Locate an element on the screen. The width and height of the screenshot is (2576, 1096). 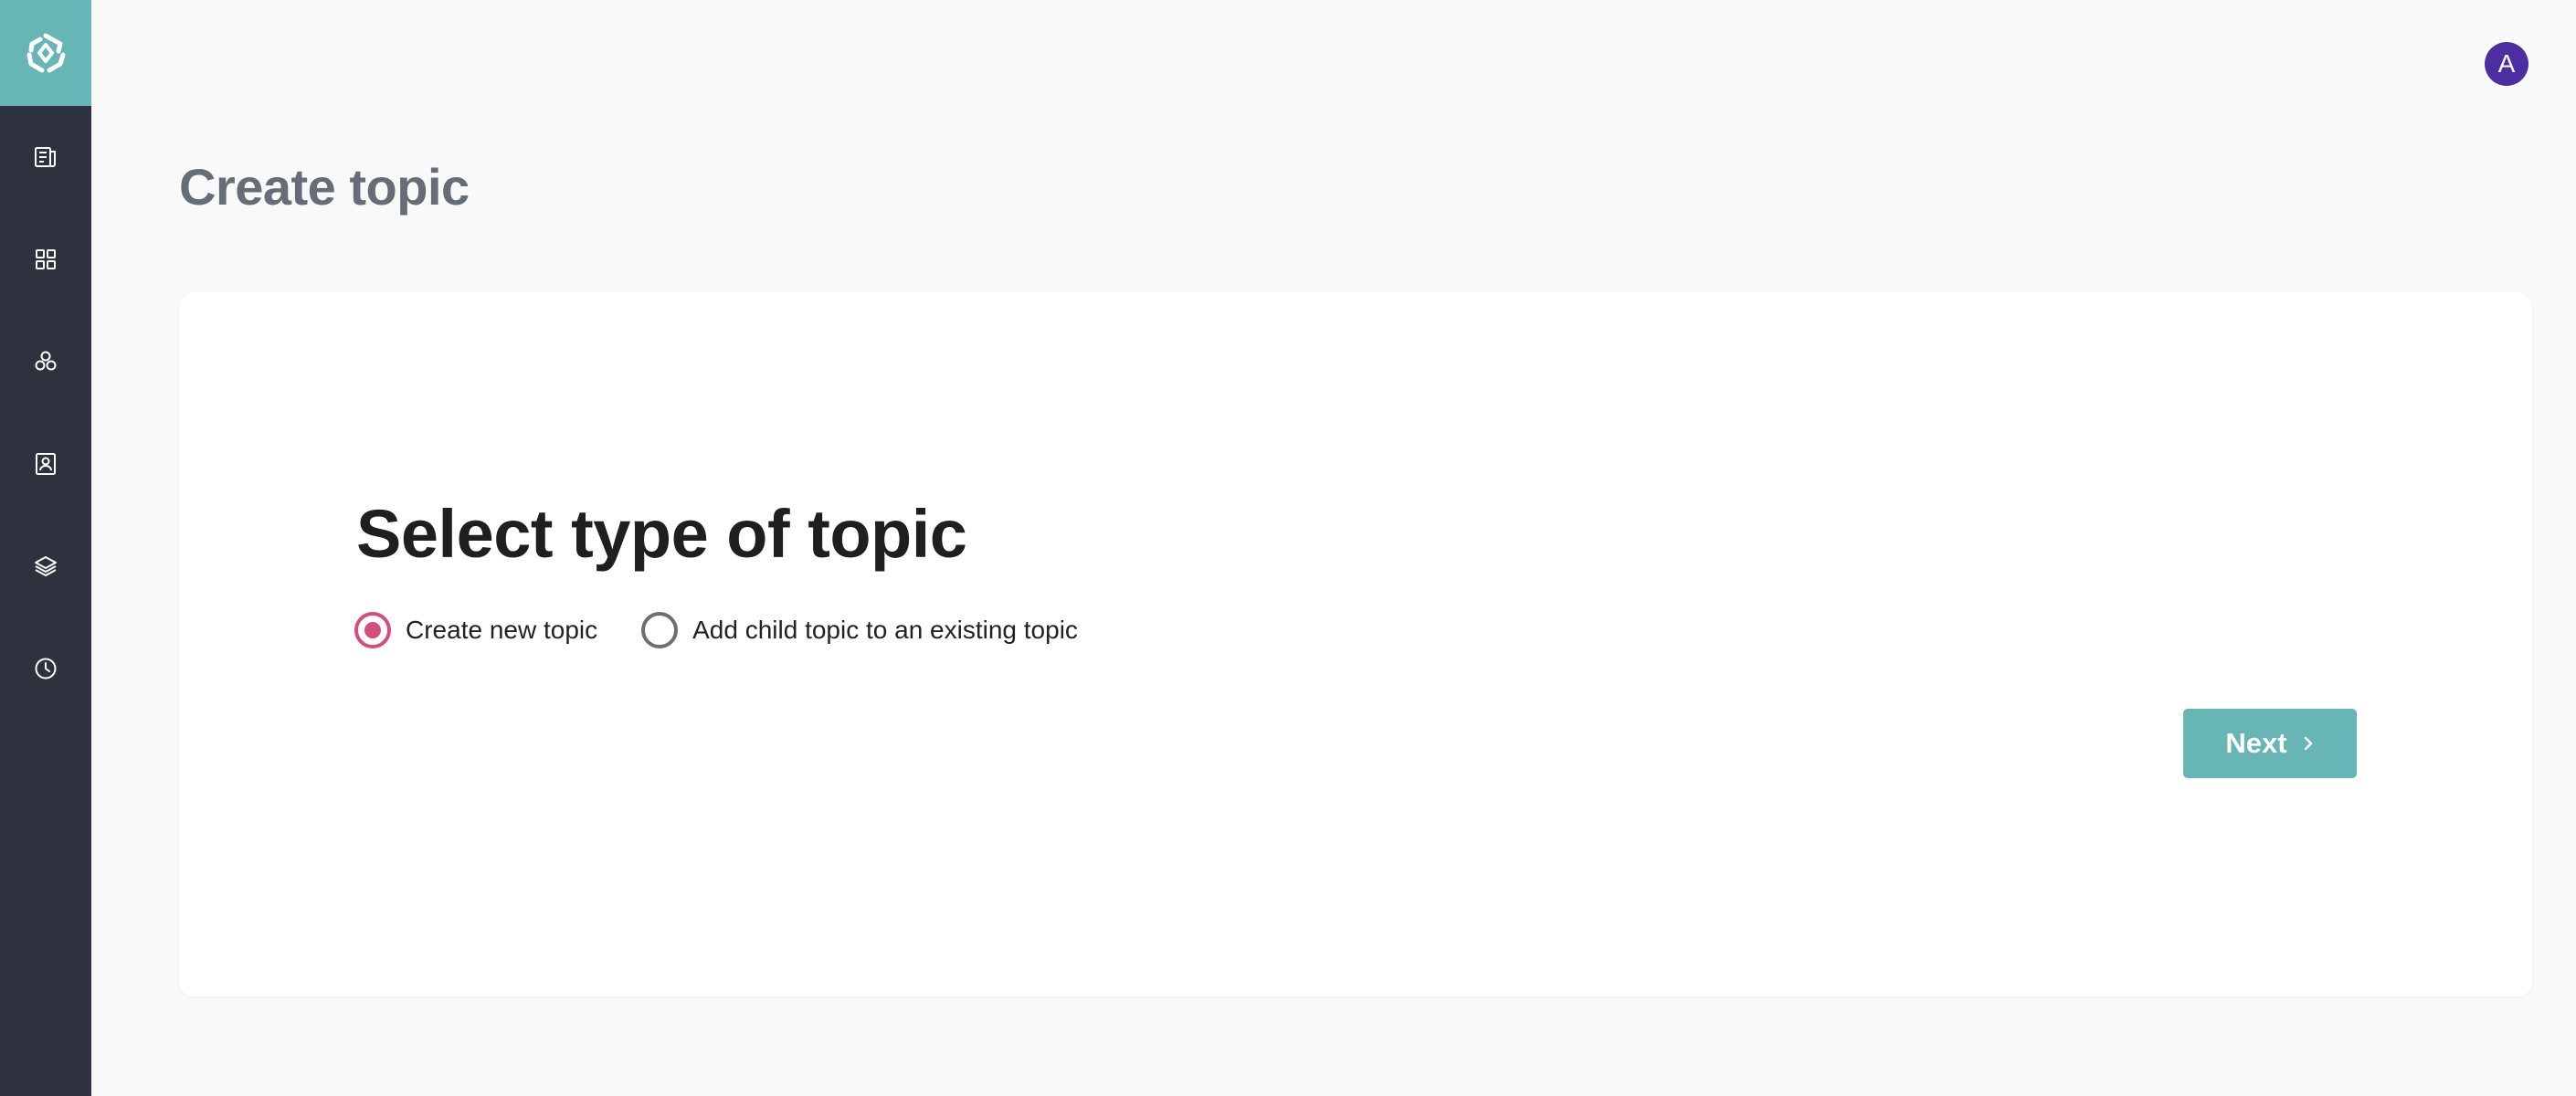
layers-icon is located at coordinates (46, 566).